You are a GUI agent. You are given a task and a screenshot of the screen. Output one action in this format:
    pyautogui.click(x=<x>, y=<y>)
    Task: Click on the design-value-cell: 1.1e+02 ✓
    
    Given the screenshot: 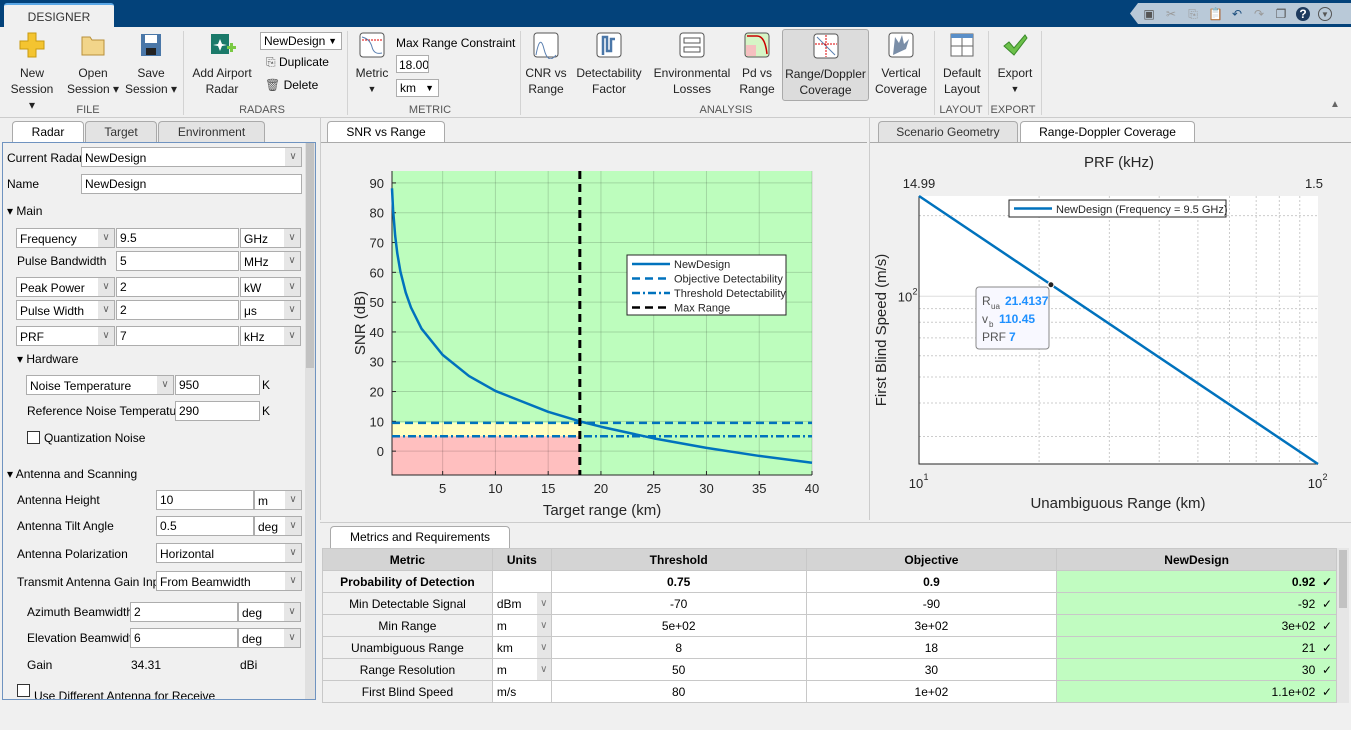 What is the action you would take?
    pyautogui.click(x=1196, y=691)
    